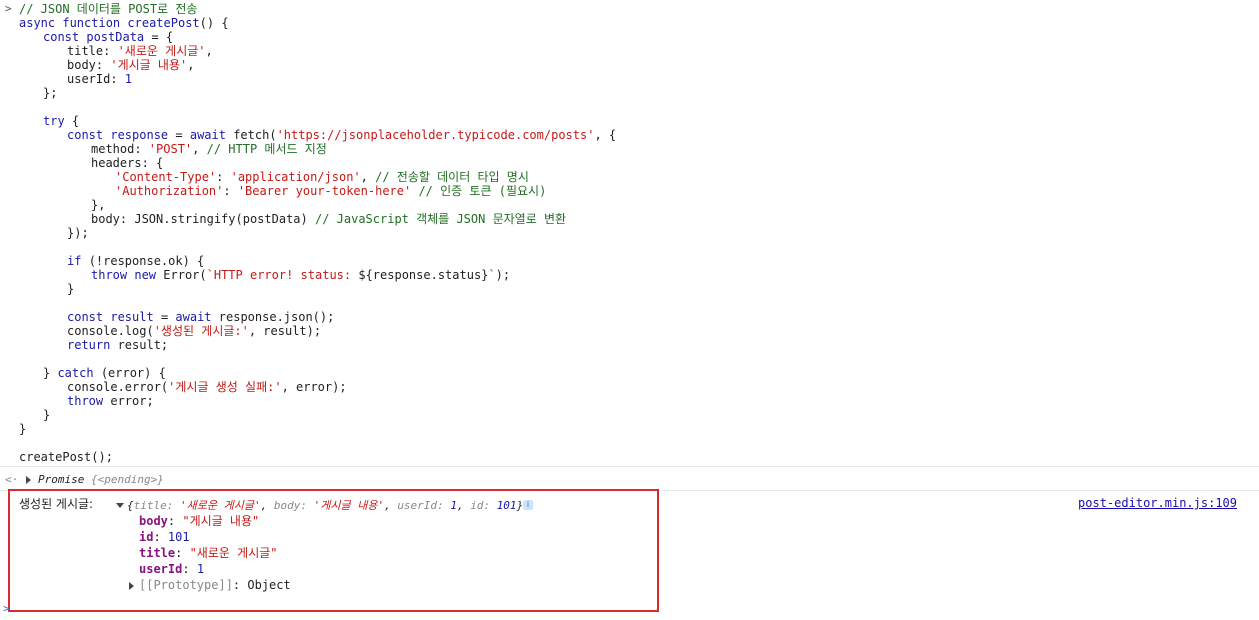  What do you see at coordinates (629, 480) in the screenshot?
I see `return-value-row: <· Promise {<pending>}` at bounding box center [629, 480].